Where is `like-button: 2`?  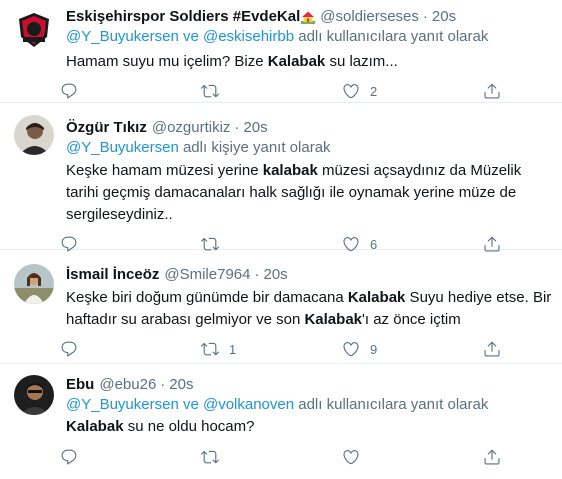
like-button: 2 is located at coordinates (412, 91).